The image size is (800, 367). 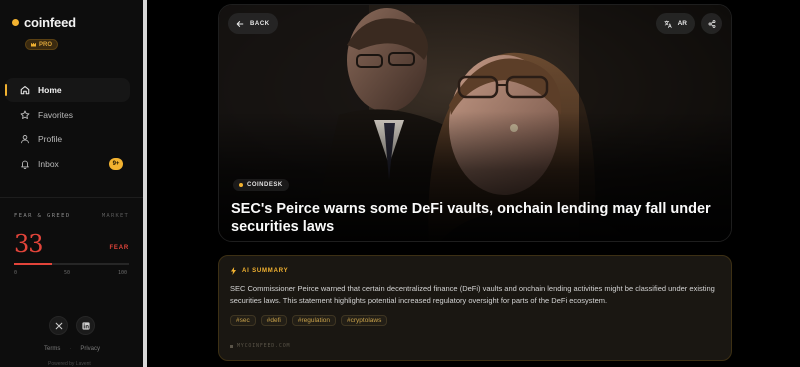 I want to click on source-badge: COINDESK, so click(x=261, y=185).